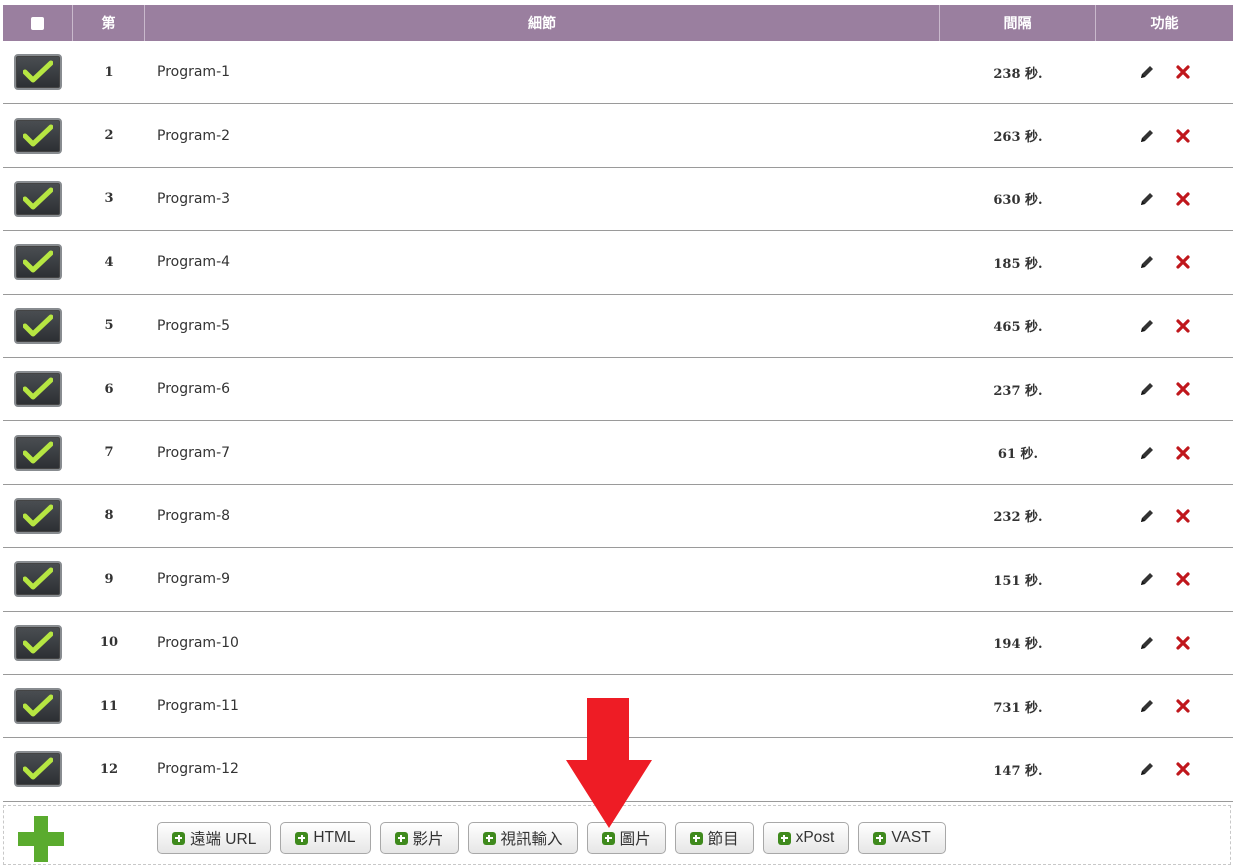  What do you see at coordinates (109, 769) in the screenshot?
I see `row-number: 12` at bounding box center [109, 769].